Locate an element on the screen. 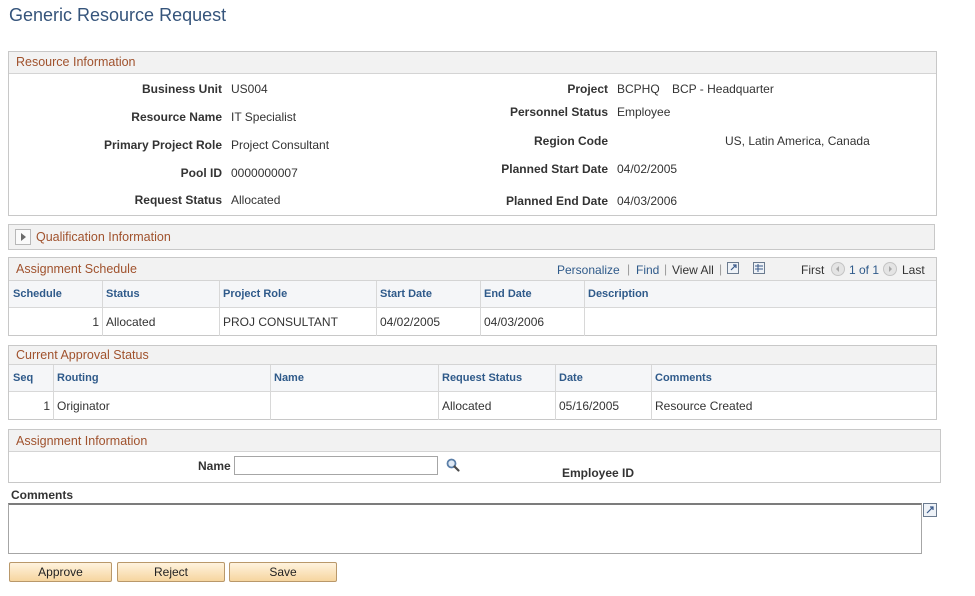 The image size is (975, 596). column-header-status: Status is located at coordinates (123, 294).